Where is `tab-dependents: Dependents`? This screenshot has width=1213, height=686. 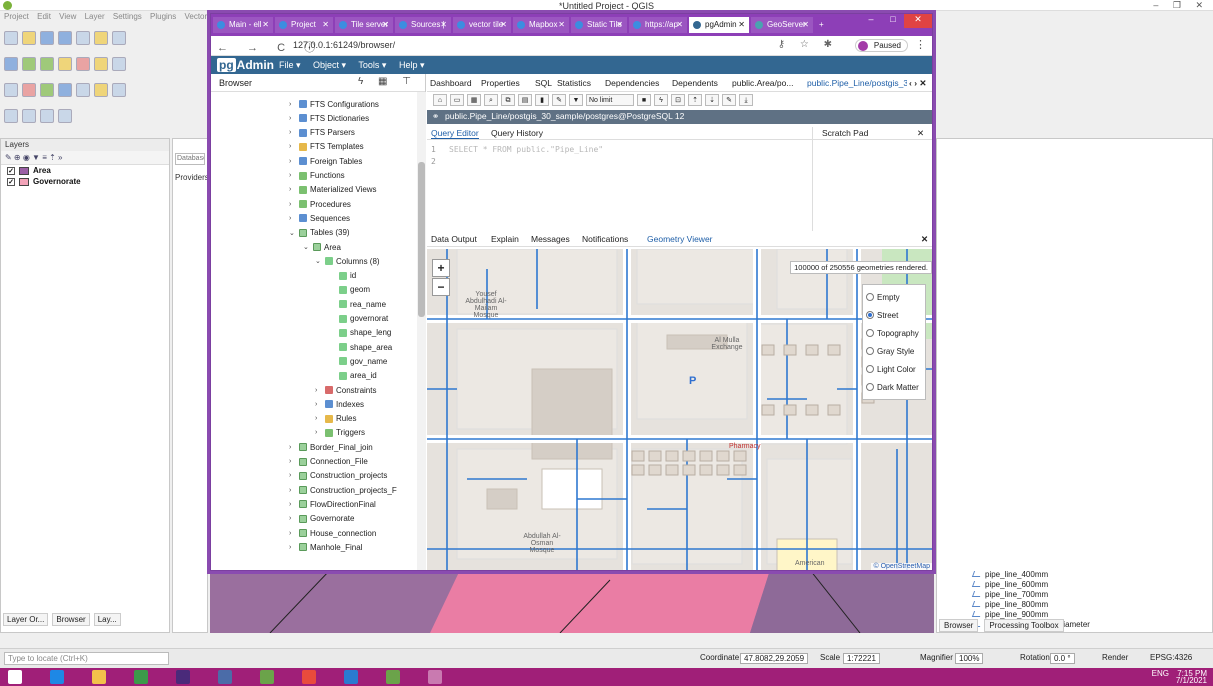 tab-dependents: Dependents is located at coordinates (695, 83).